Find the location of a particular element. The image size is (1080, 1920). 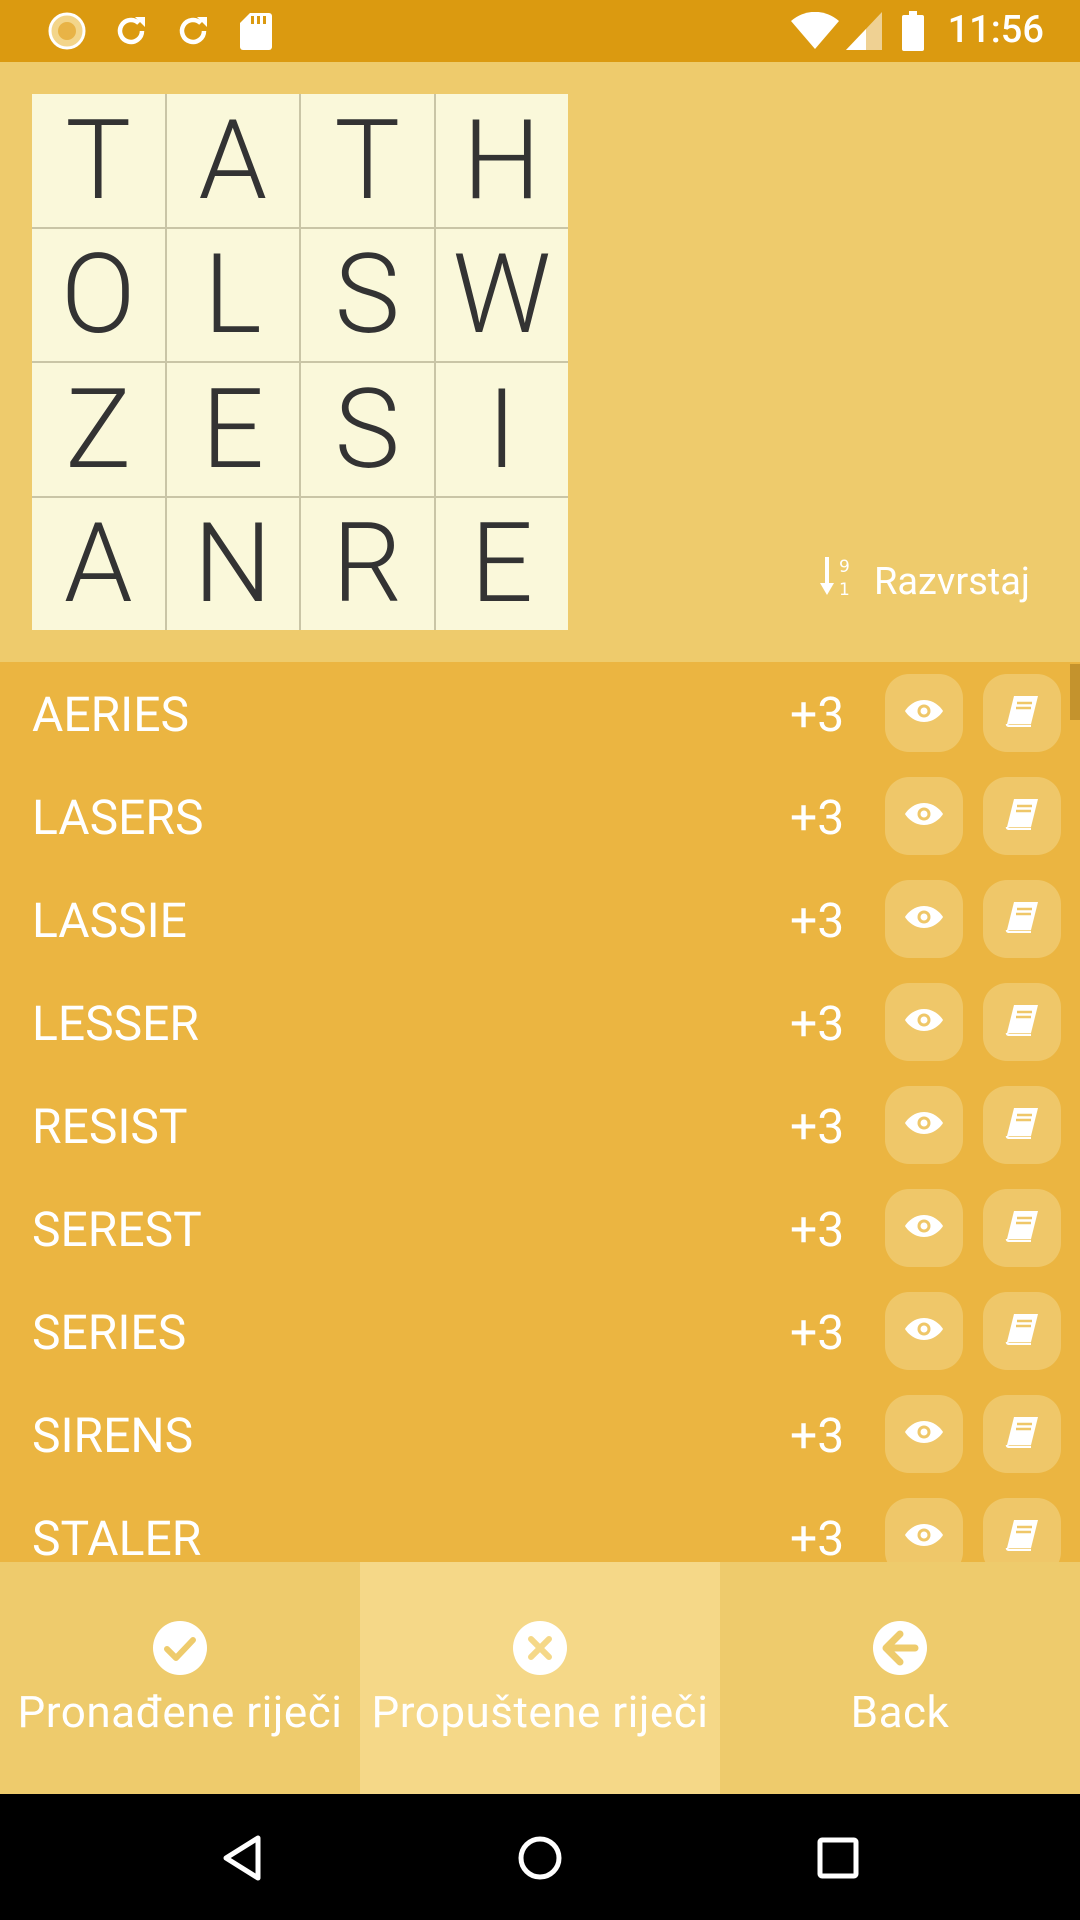

tab-missed-words: Propuštene riječi is located at coordinates (540, 1678).